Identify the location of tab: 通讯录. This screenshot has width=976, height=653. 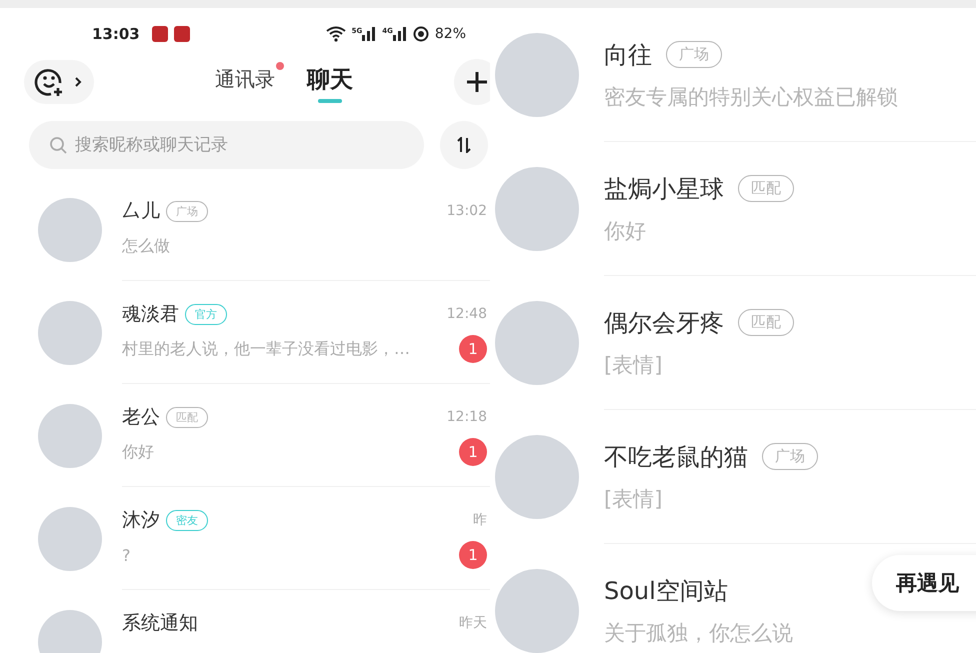
(245, 82).